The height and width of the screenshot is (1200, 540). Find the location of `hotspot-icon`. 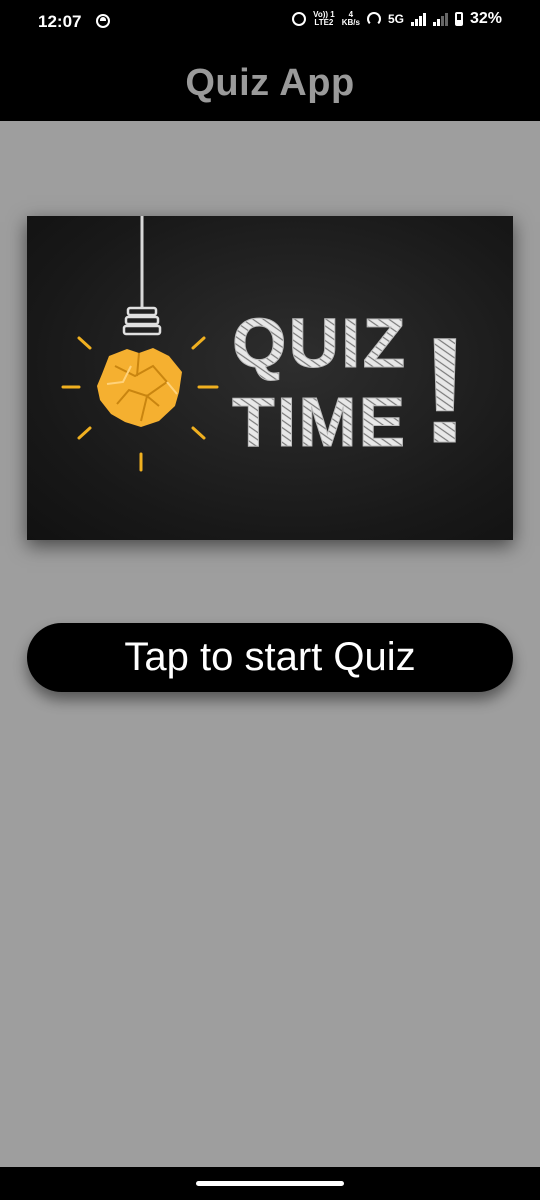

hotspot-icon is located at coordinates (373, 19).